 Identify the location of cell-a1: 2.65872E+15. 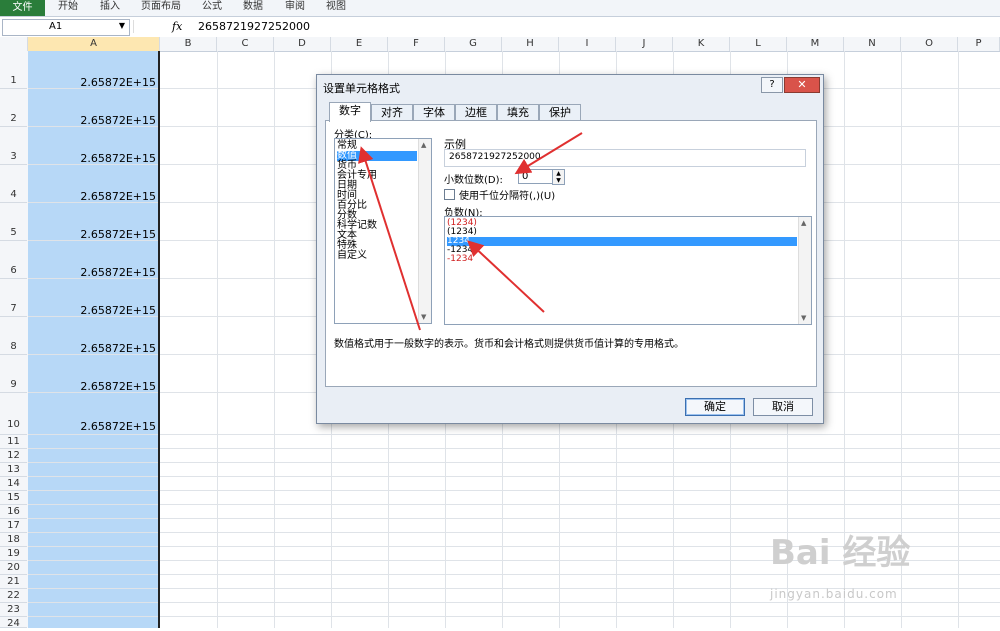
(92, 82).